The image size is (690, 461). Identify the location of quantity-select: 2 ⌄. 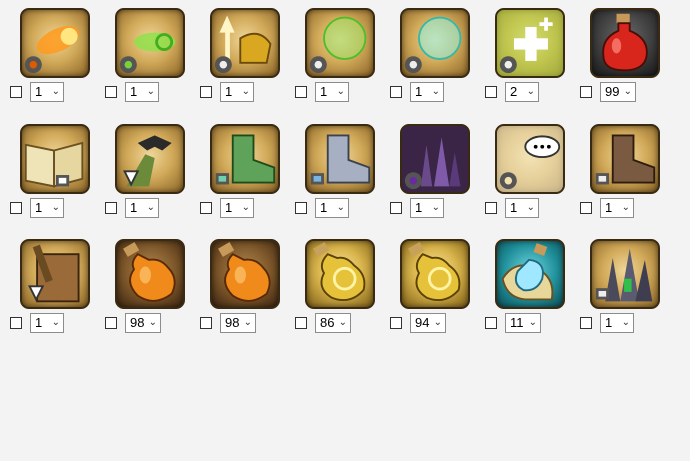
(522, 92).